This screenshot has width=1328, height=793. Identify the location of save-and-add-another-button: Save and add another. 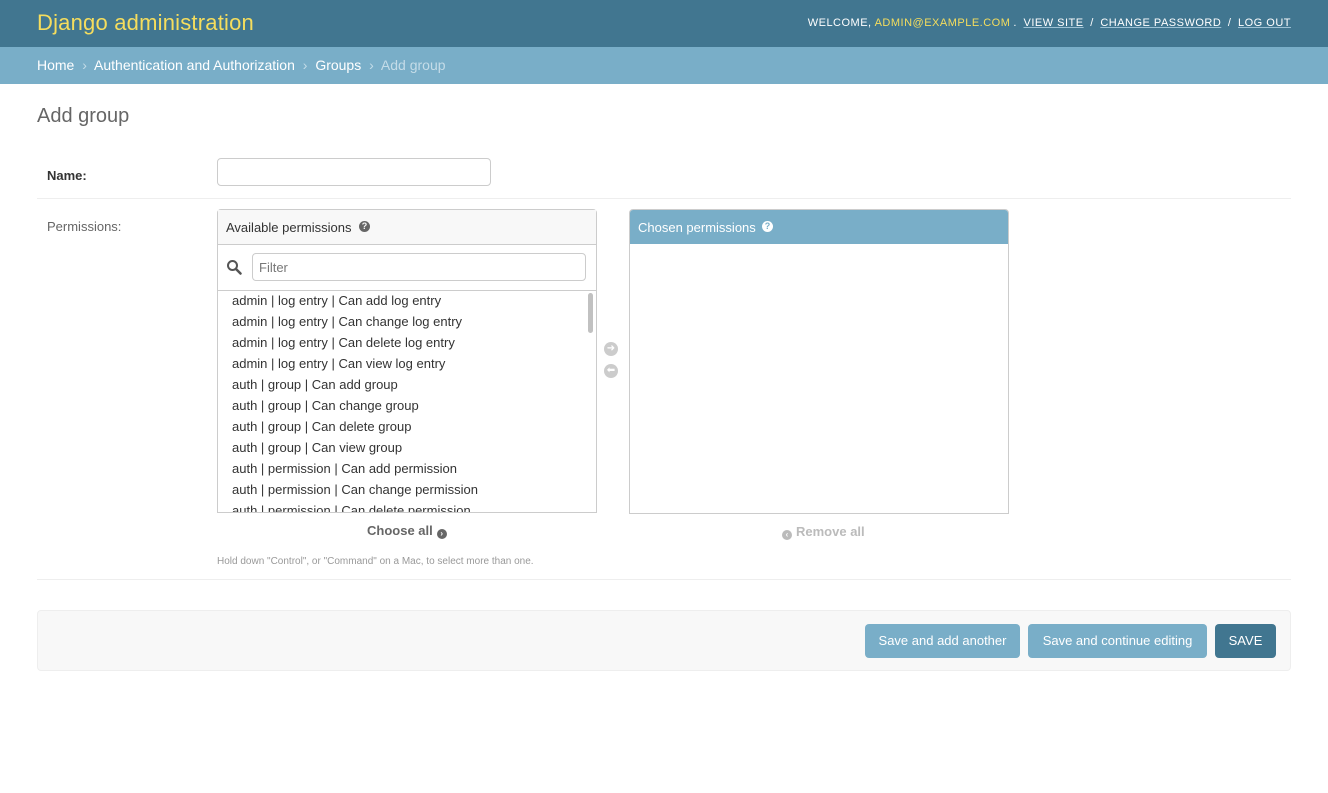
(942, 641).